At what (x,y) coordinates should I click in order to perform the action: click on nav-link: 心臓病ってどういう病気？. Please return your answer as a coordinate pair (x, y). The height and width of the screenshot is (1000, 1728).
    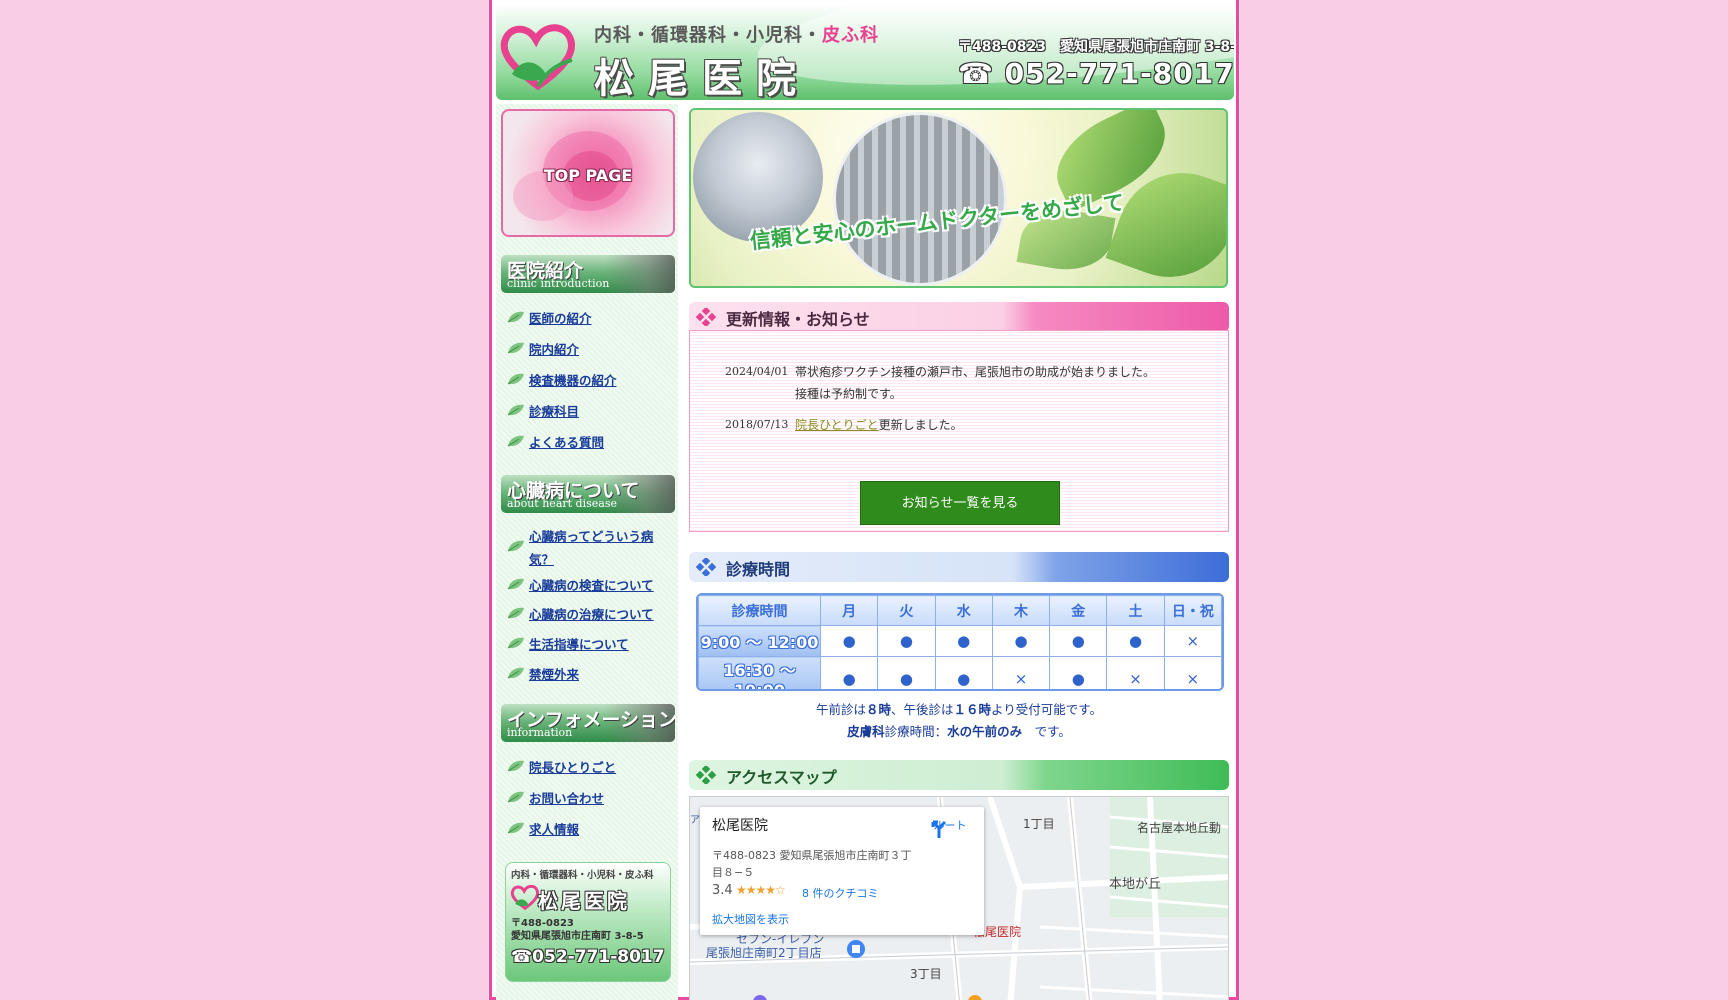
    Looking at the image, I should click on (595, 548).